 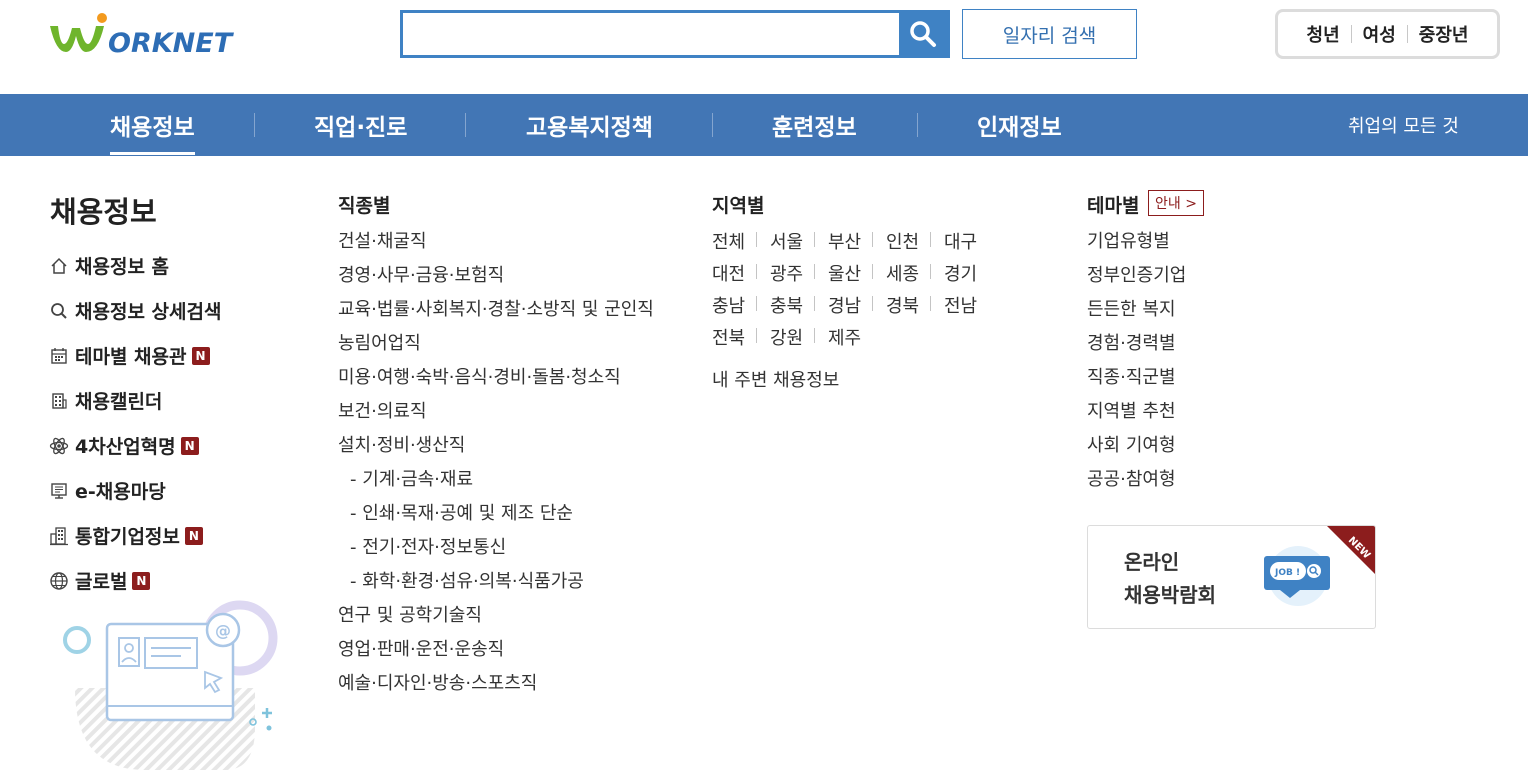 I want to click on search-input, so click(x=652, y=34).